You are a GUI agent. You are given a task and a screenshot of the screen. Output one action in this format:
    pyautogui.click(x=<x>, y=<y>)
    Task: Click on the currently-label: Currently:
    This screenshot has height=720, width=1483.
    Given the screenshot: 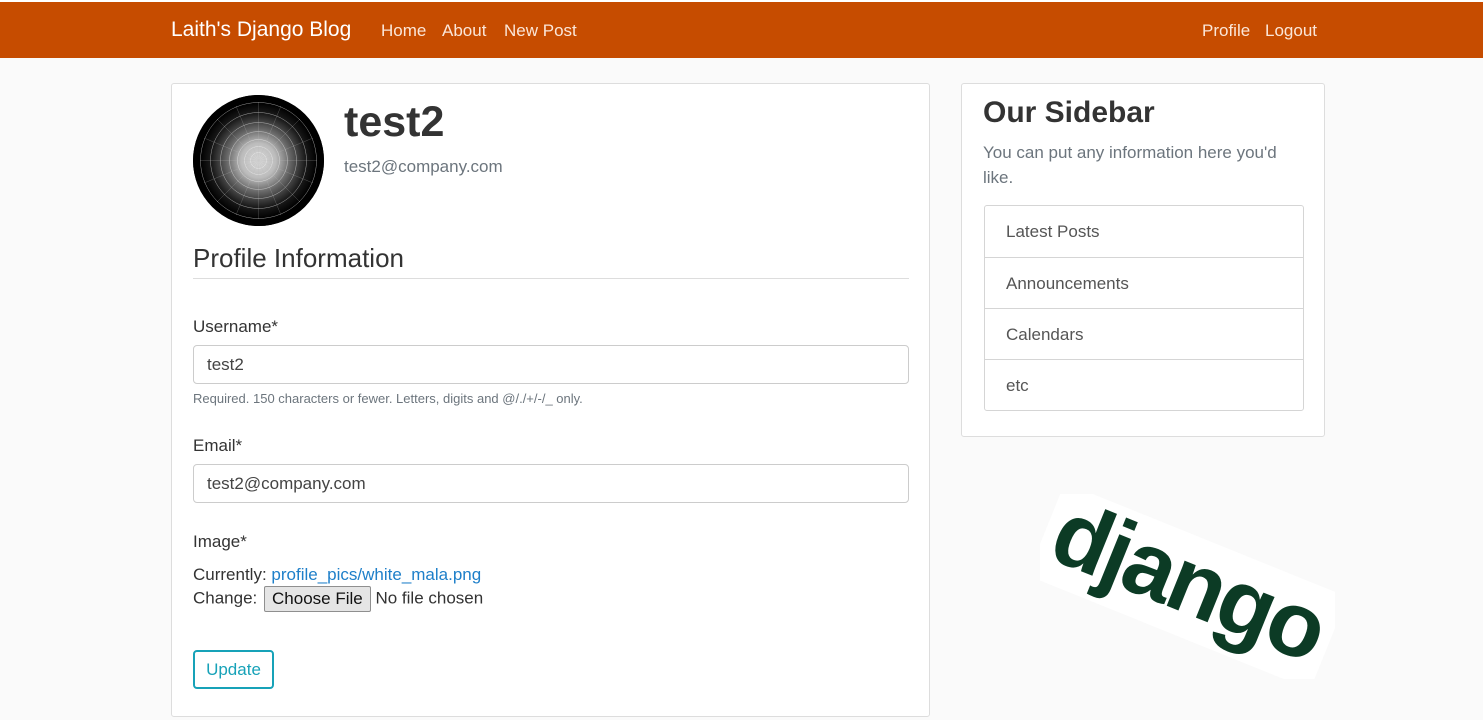 What is the action you would take?
    pyautogui.click(x=230, y=574)
    